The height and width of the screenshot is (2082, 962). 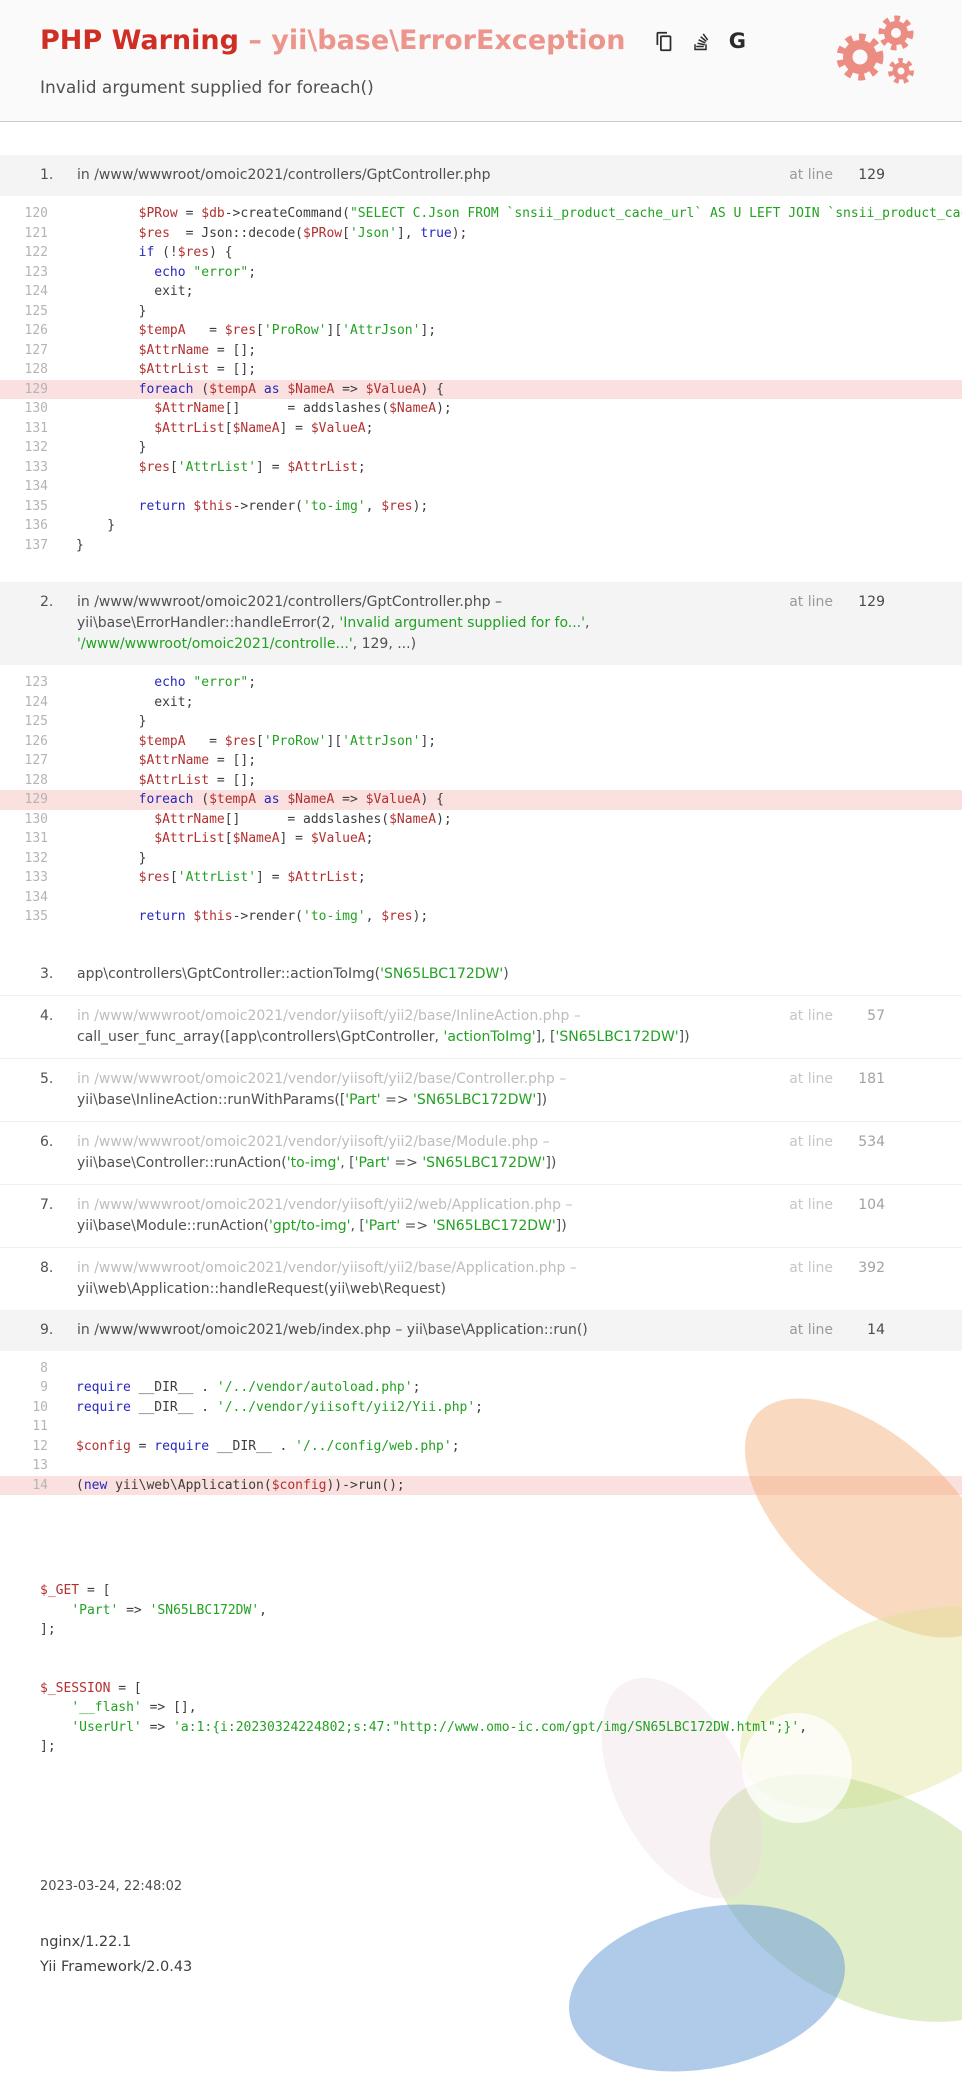 I want to click on exception-class: yii\base\ErrorException, so click(x=448, y=40).